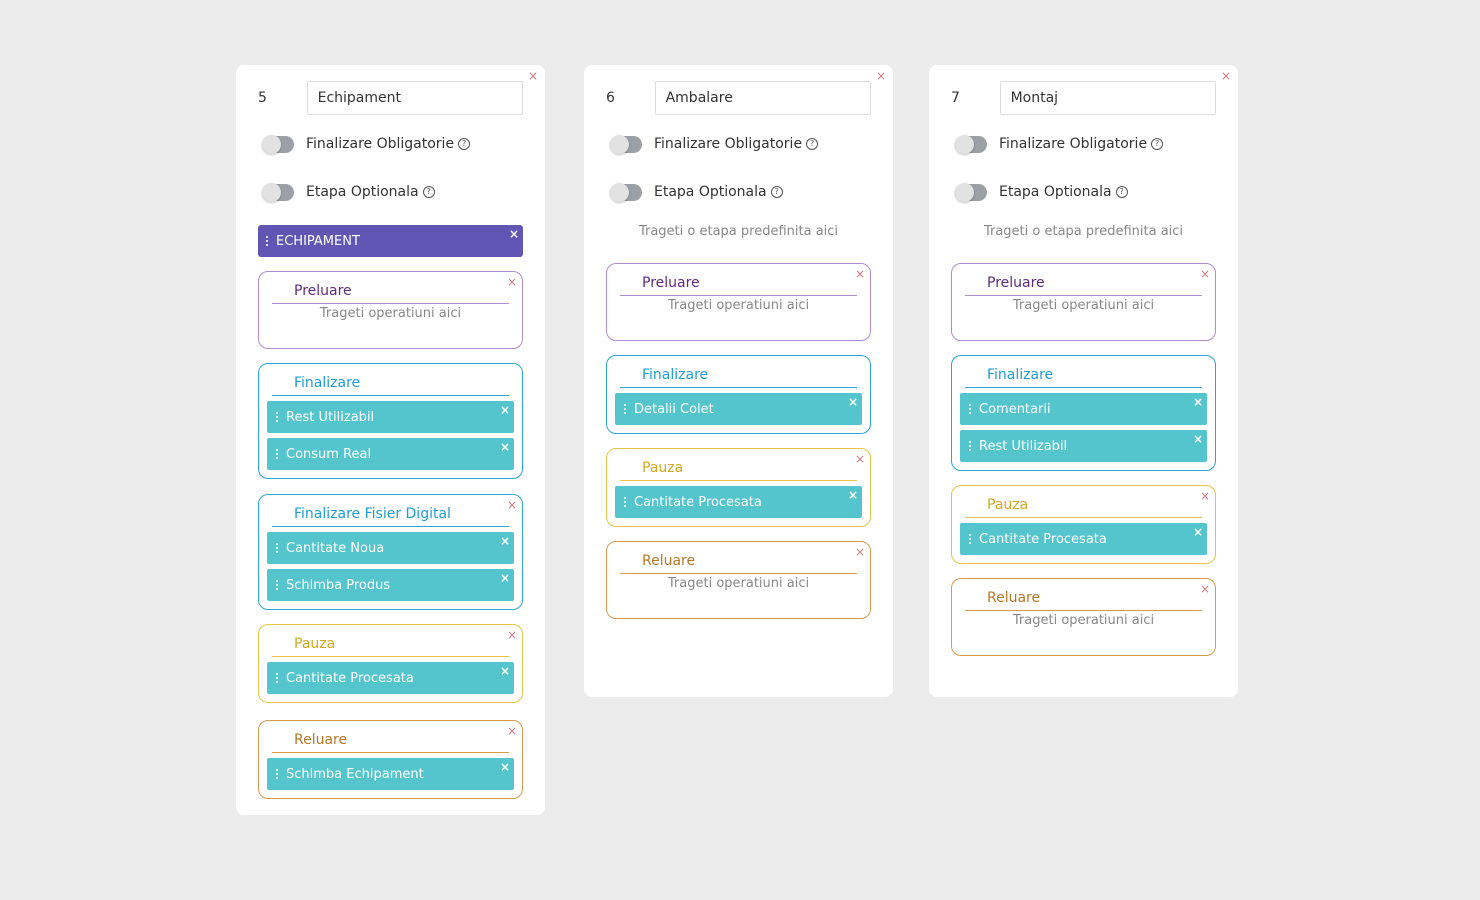 Image resolution: width=1480 pixels, height=900 pixels. I want to click on operation-chip: Comentarii ×, so click(1083, 409).